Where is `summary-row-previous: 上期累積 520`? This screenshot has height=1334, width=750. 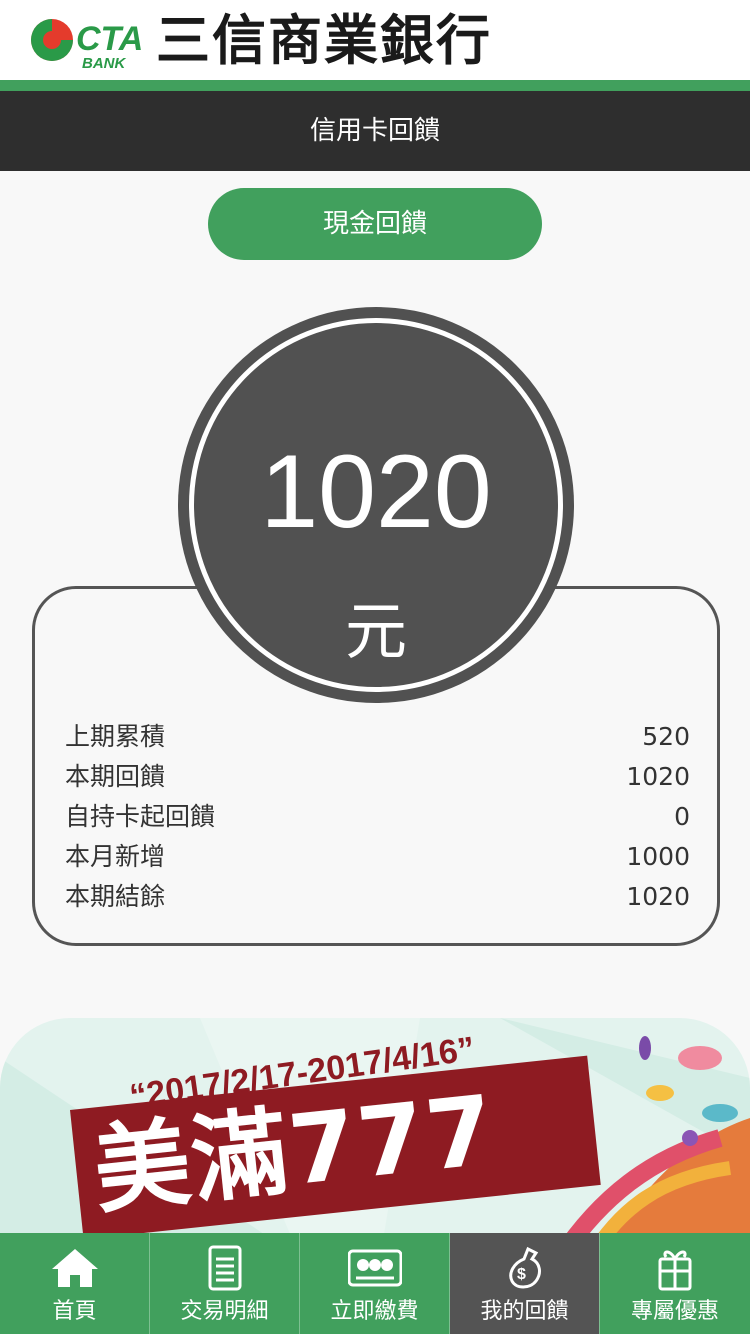 summary-row-previous: 上期累積 520 is located at coordinates (377, 737).